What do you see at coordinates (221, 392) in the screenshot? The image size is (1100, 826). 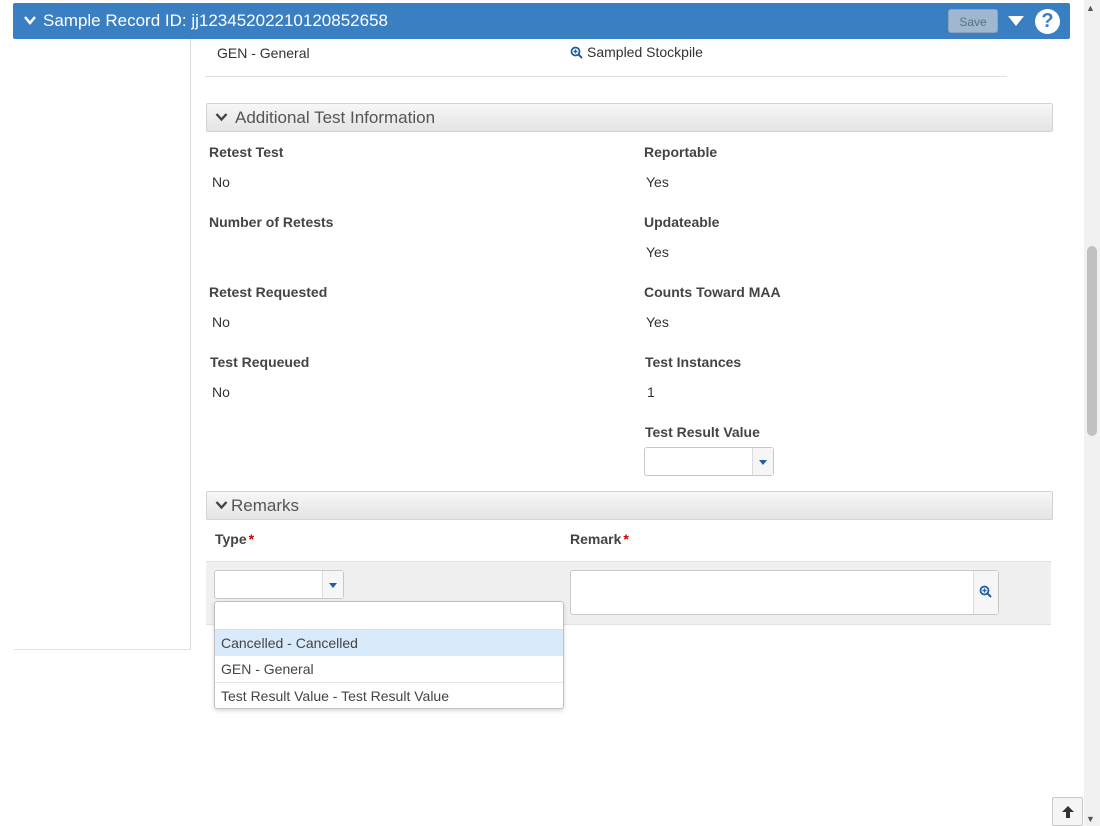 I see `test-requeued-value: No` at bounding box center [221, 392].